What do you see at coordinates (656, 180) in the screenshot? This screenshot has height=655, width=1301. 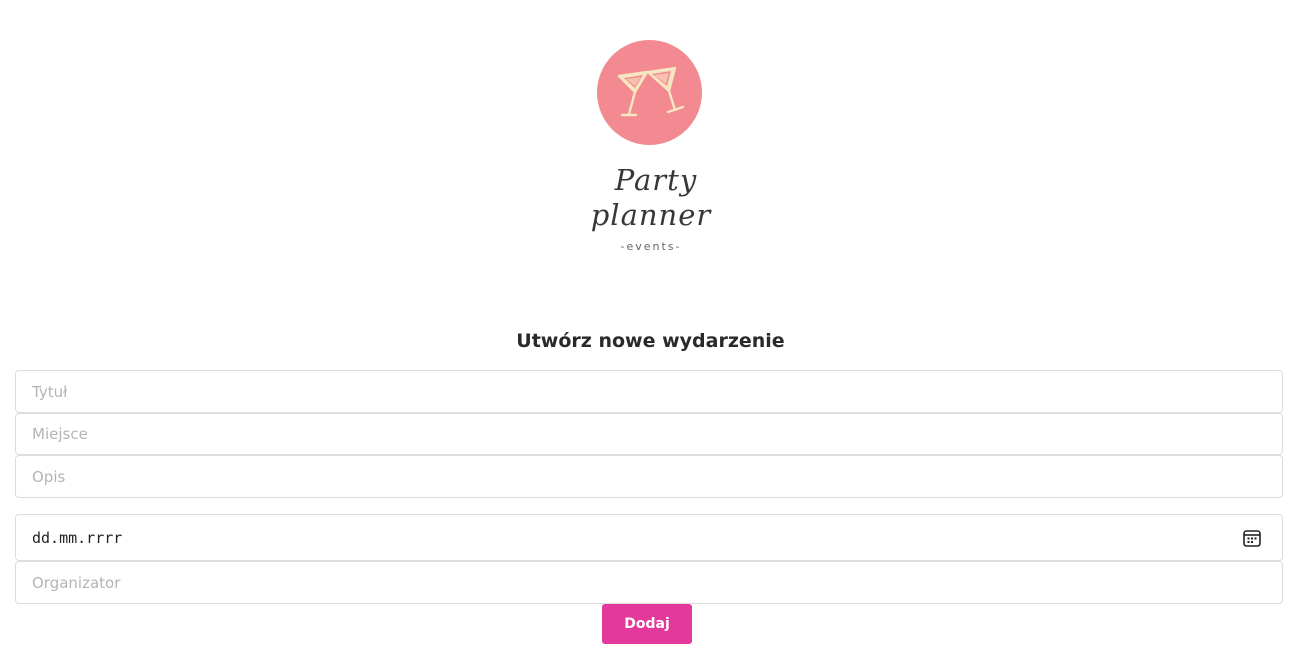 I see `logo-text-party: Party` at bounding box center [656, 180].